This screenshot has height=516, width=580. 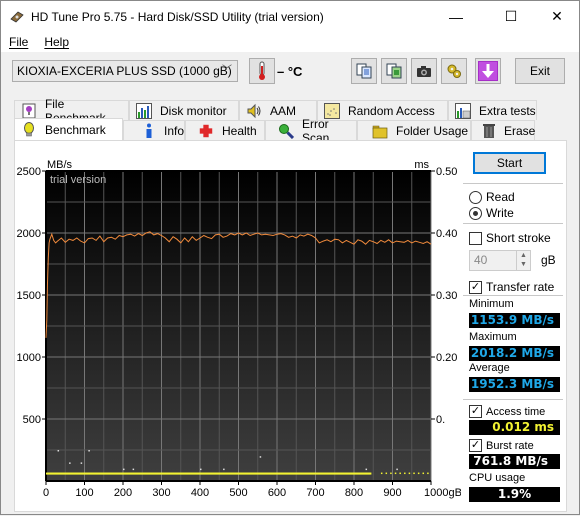 What do you see at coordinates (29, 358) in the screenshot?
I see `y-left-tick-label: 1000` at bounding box center [29, 358].